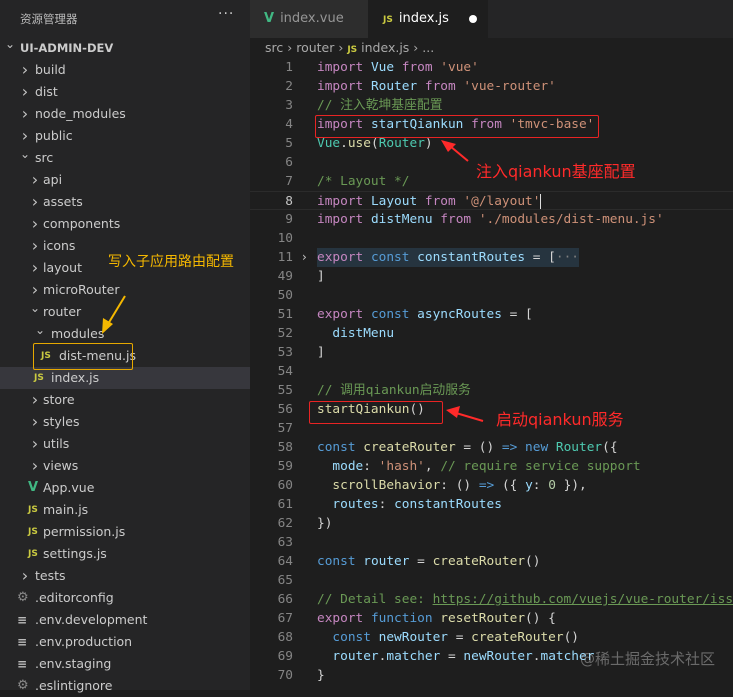 Image resolution: width=733 pixels, height=697 pixels. What do you see at coordinates (556, 171) in the screenshot?
I see `annotation-inject-base: 注入qiankun基座配置` at bounding box center [556, 171].